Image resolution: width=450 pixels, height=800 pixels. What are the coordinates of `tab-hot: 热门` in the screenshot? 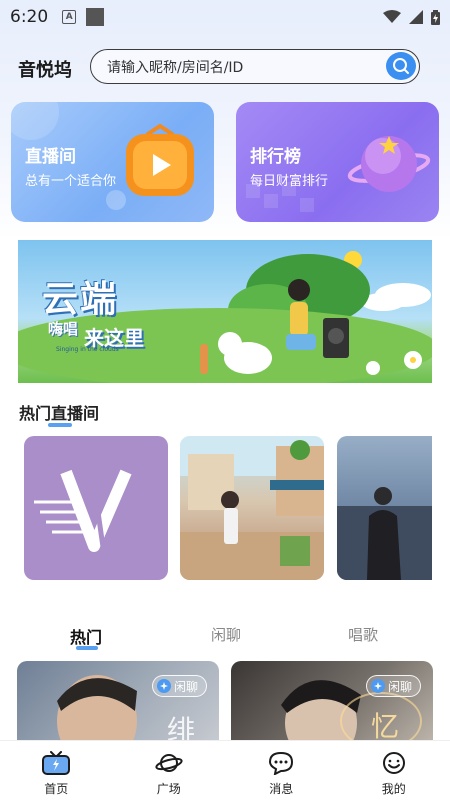 It's located at (86, 636).